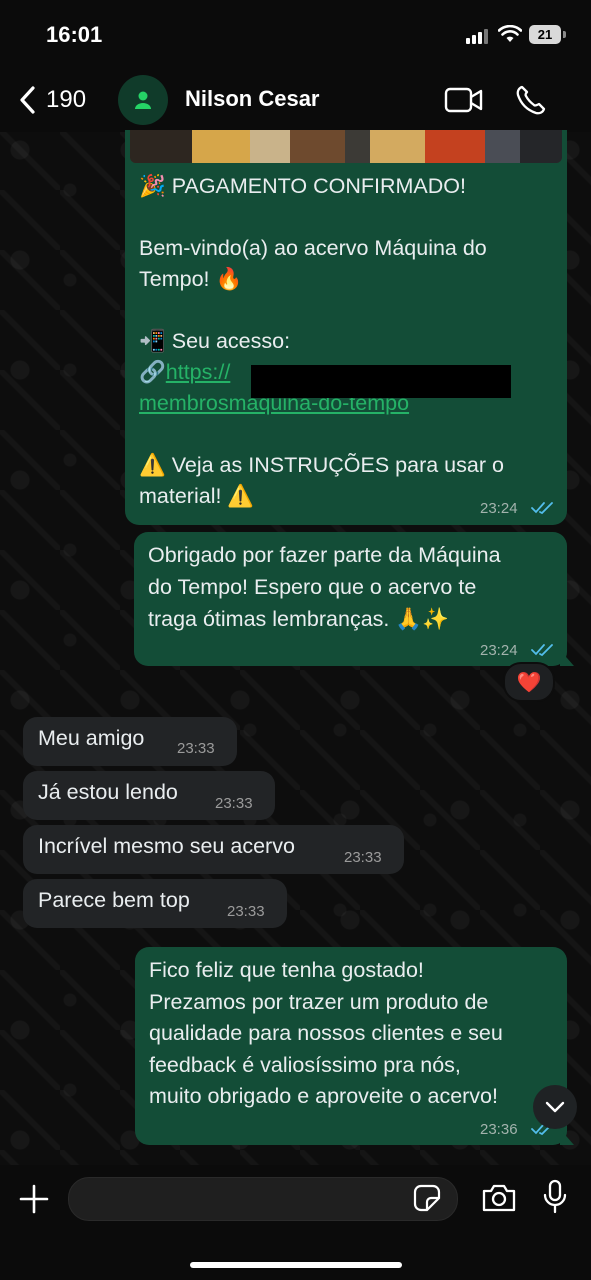 The image size is (591, 1280). I want to click on home-indicator, so click(296, 1265).